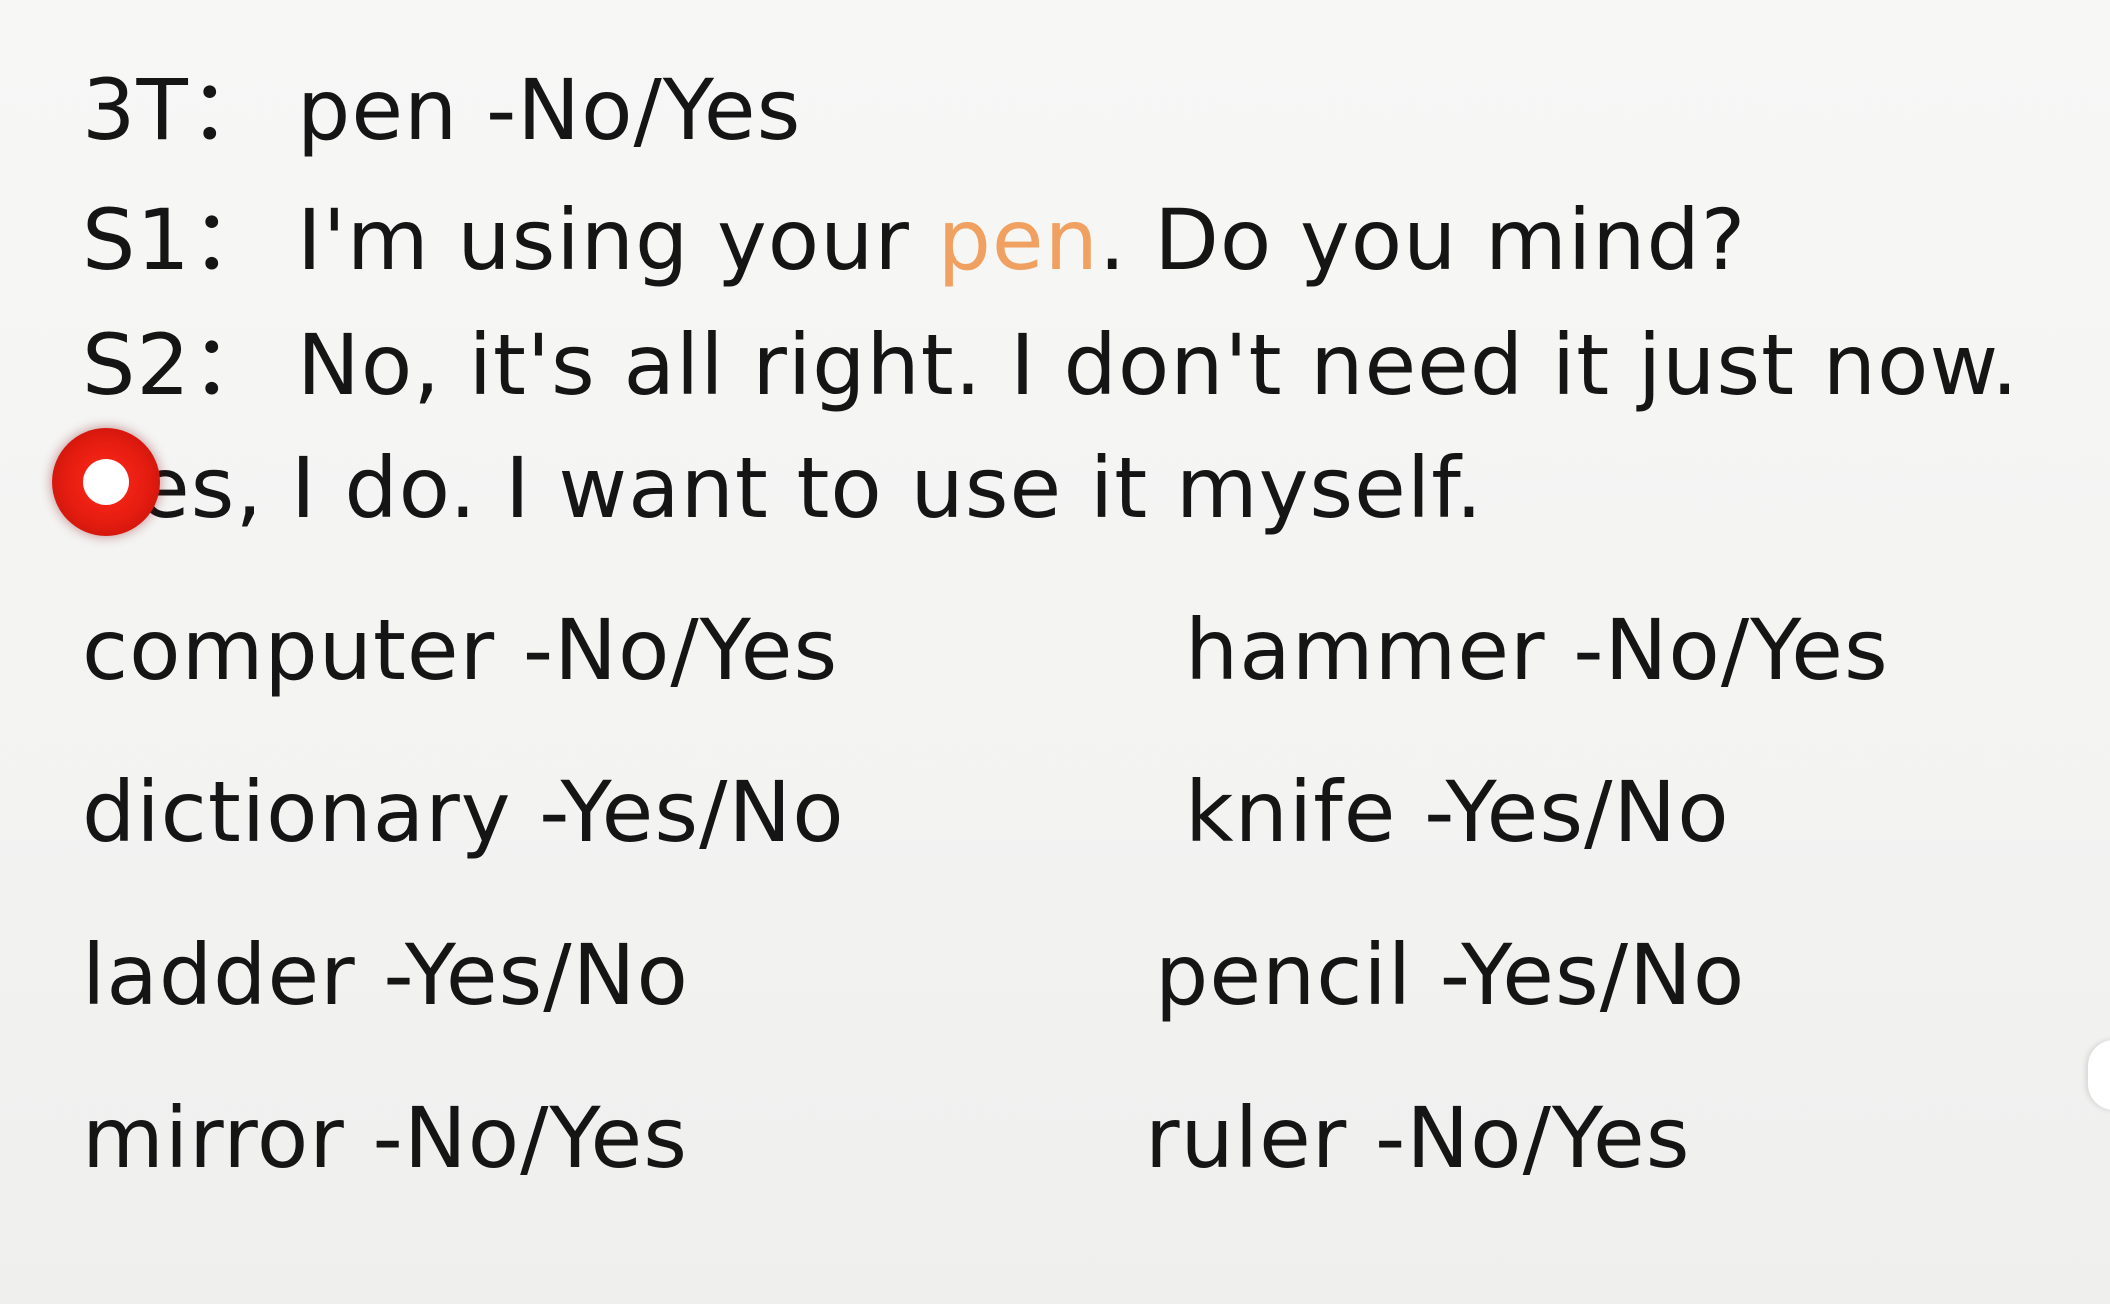 Image resolution: width=2110 pixels, height=1304 pixels. What do you see at coordinates (1537, 650) in the screenshot?
I see `vocab-right-1: hammer -No/Yes` at bounding box center [1537, 650].